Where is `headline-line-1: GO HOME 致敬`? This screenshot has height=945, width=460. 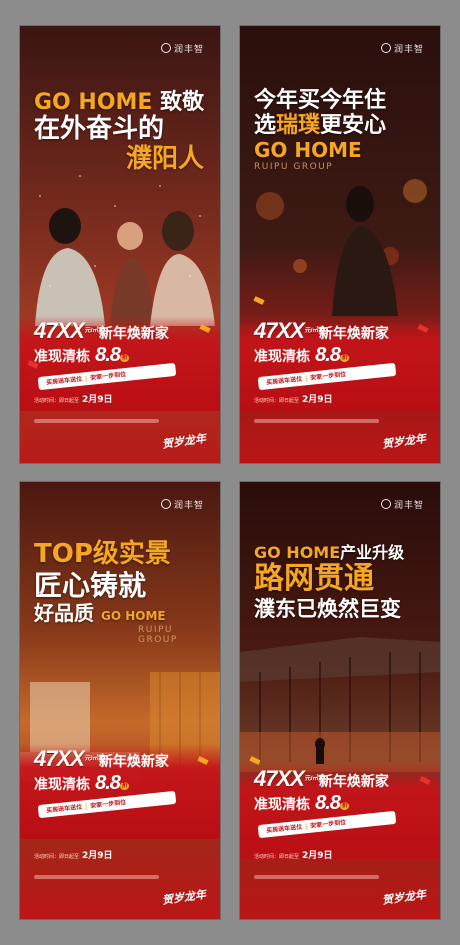
headline-line-1: GO HOME 致敬 is located at coordinates (122, 102).